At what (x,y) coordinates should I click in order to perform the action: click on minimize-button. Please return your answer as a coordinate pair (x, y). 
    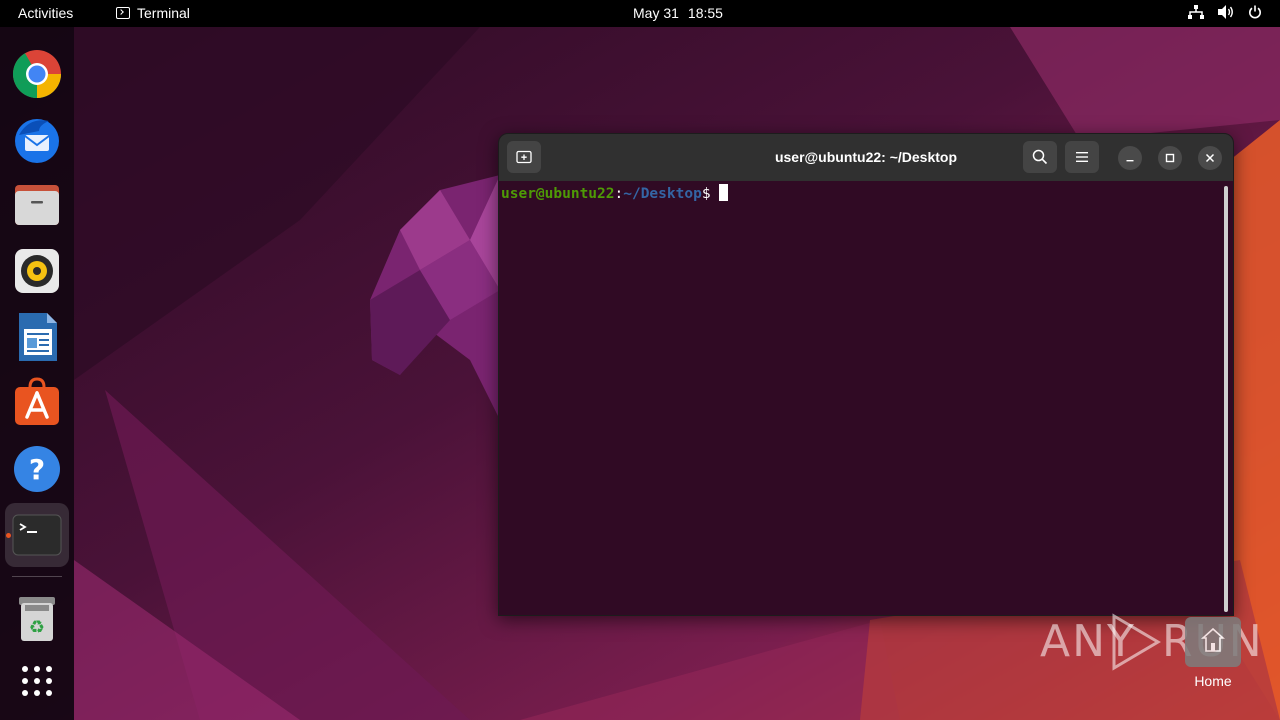
    Looking at the image, I should click on (1130, 158).